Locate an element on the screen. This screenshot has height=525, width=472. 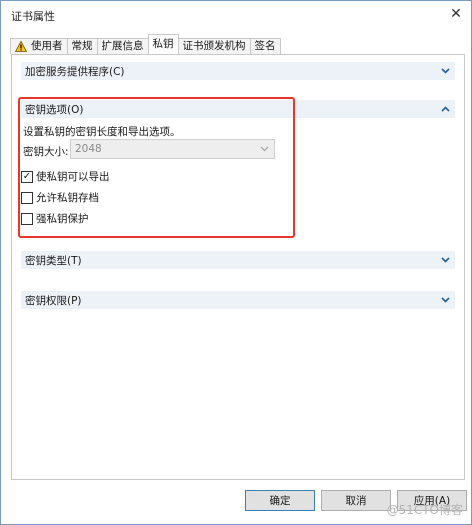
key-size-select: 2048 is located at coordinates (172, 149).